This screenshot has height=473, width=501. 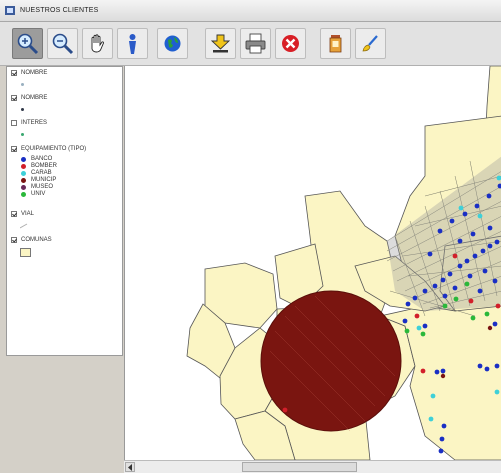 I want to click on zoom-out-icon, so click(x=63, y=44).